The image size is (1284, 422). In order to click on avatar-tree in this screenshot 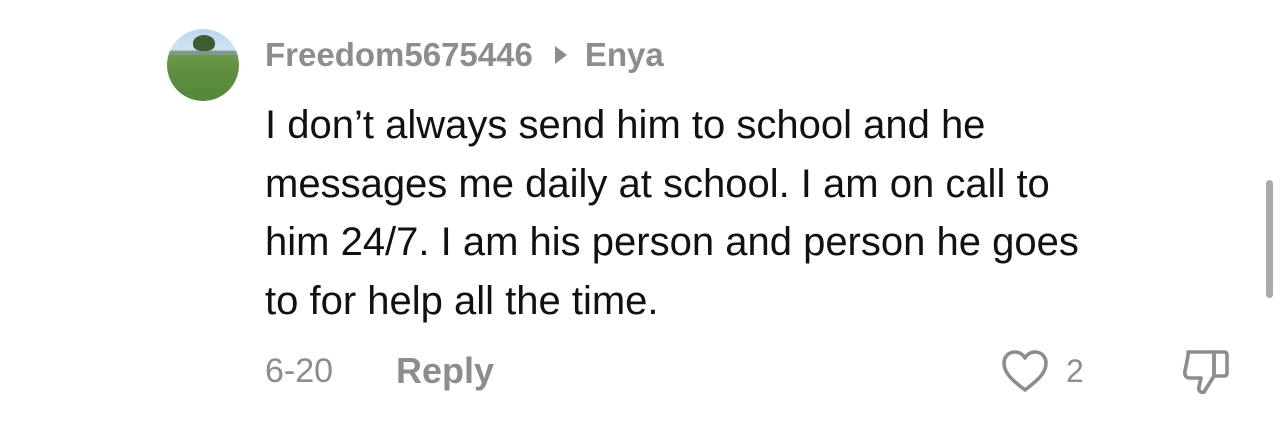, I will do `click(204, 43)`.